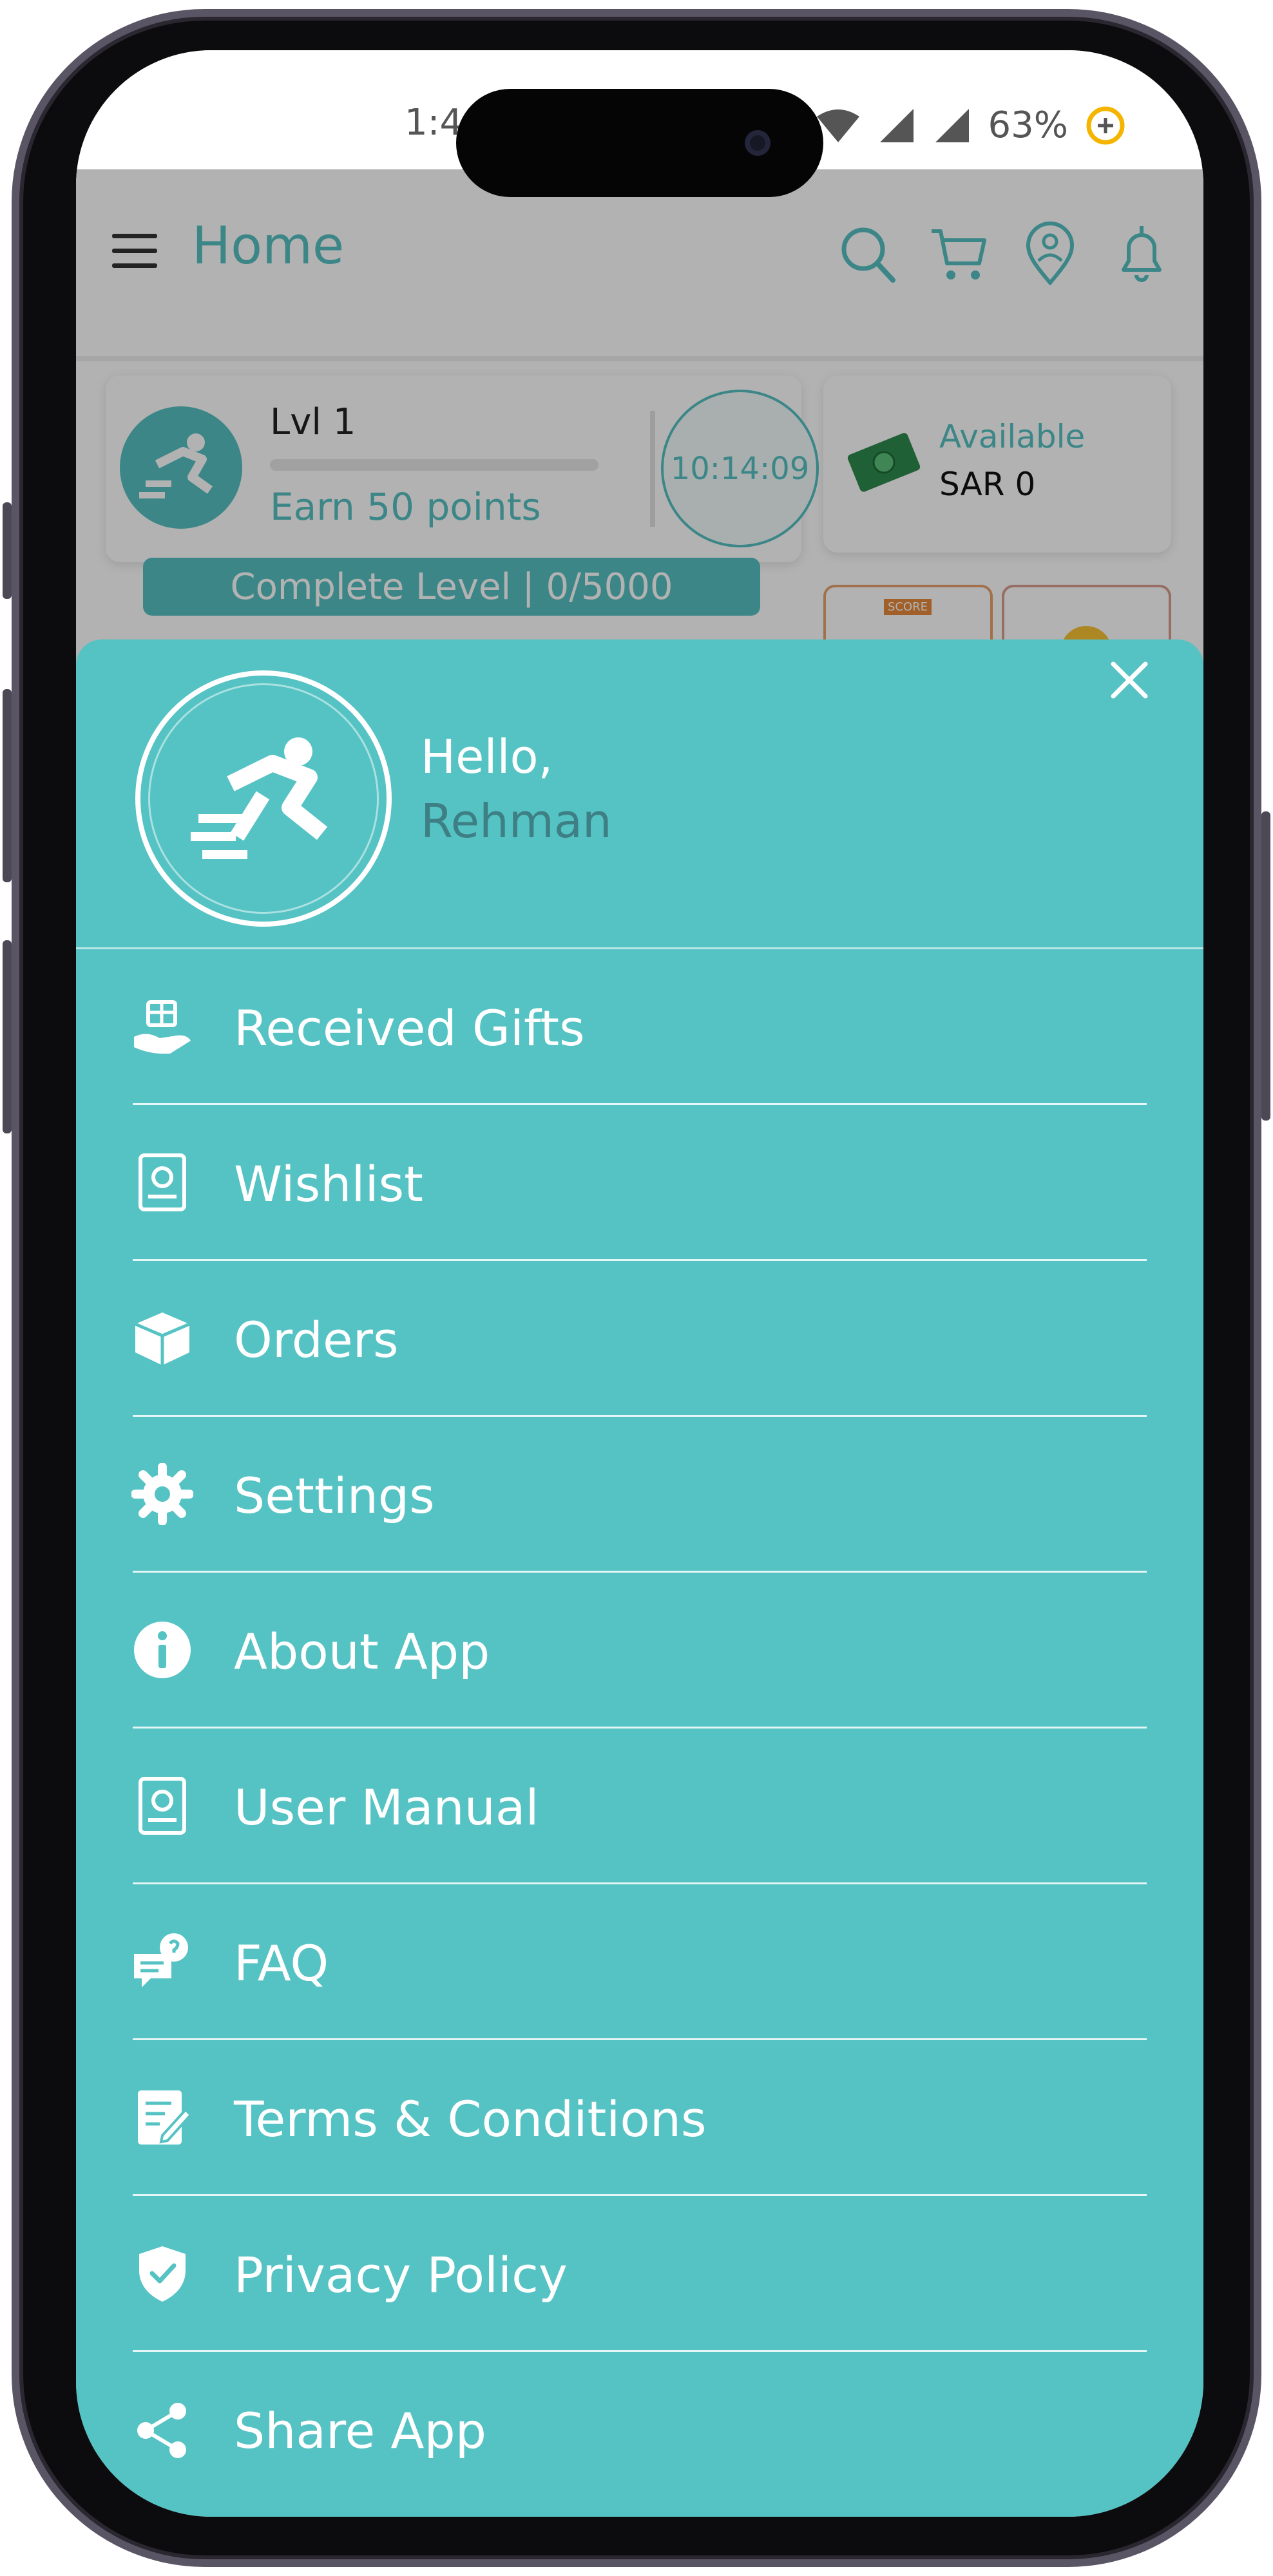  I want to click on menu-item-wishlist: Wishlist, so click(640, 1183).